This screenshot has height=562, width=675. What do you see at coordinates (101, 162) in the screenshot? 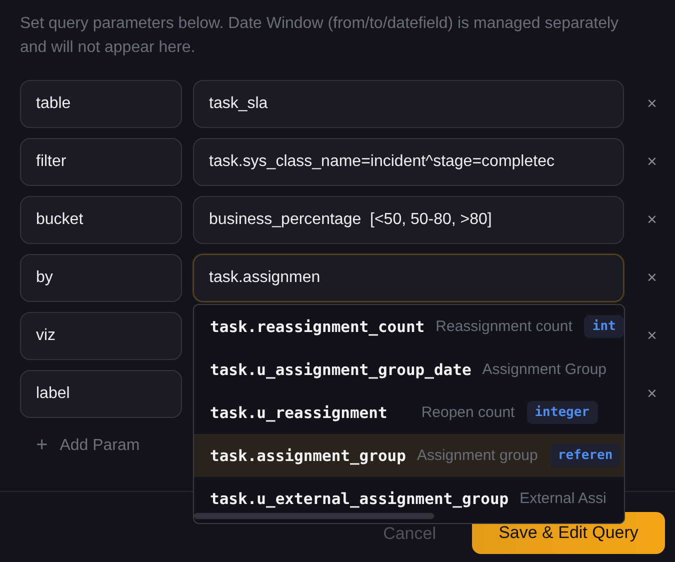
I see `param-name-field: filter` at bounding box center [101, 162].